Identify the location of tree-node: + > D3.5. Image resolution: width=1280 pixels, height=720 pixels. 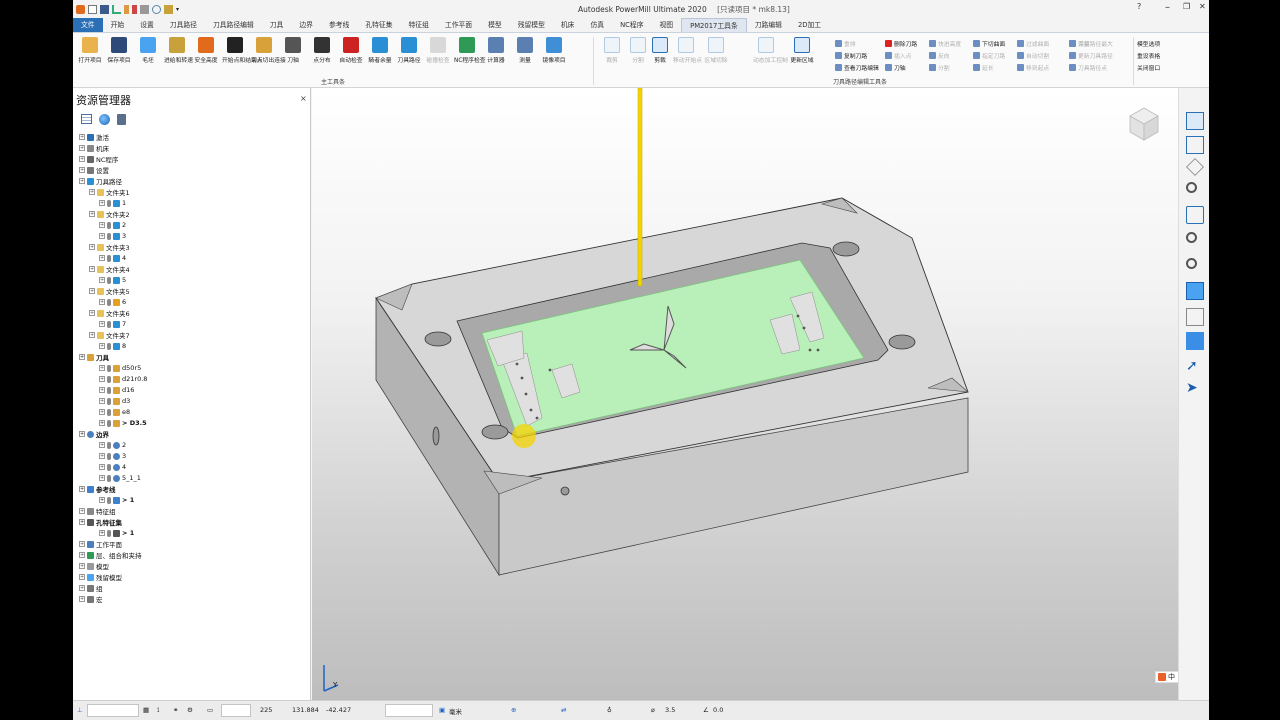
(123, 423).